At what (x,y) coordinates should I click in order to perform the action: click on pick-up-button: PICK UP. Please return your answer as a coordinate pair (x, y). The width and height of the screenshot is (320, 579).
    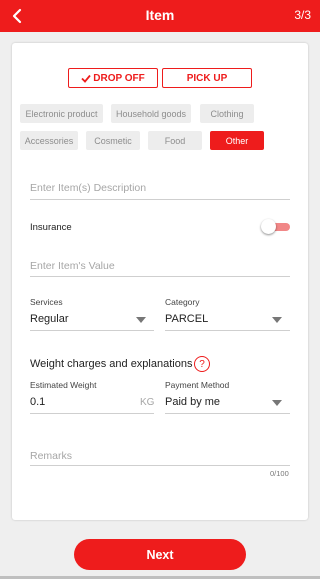
    Looking at the image, I should click on (207, 78).